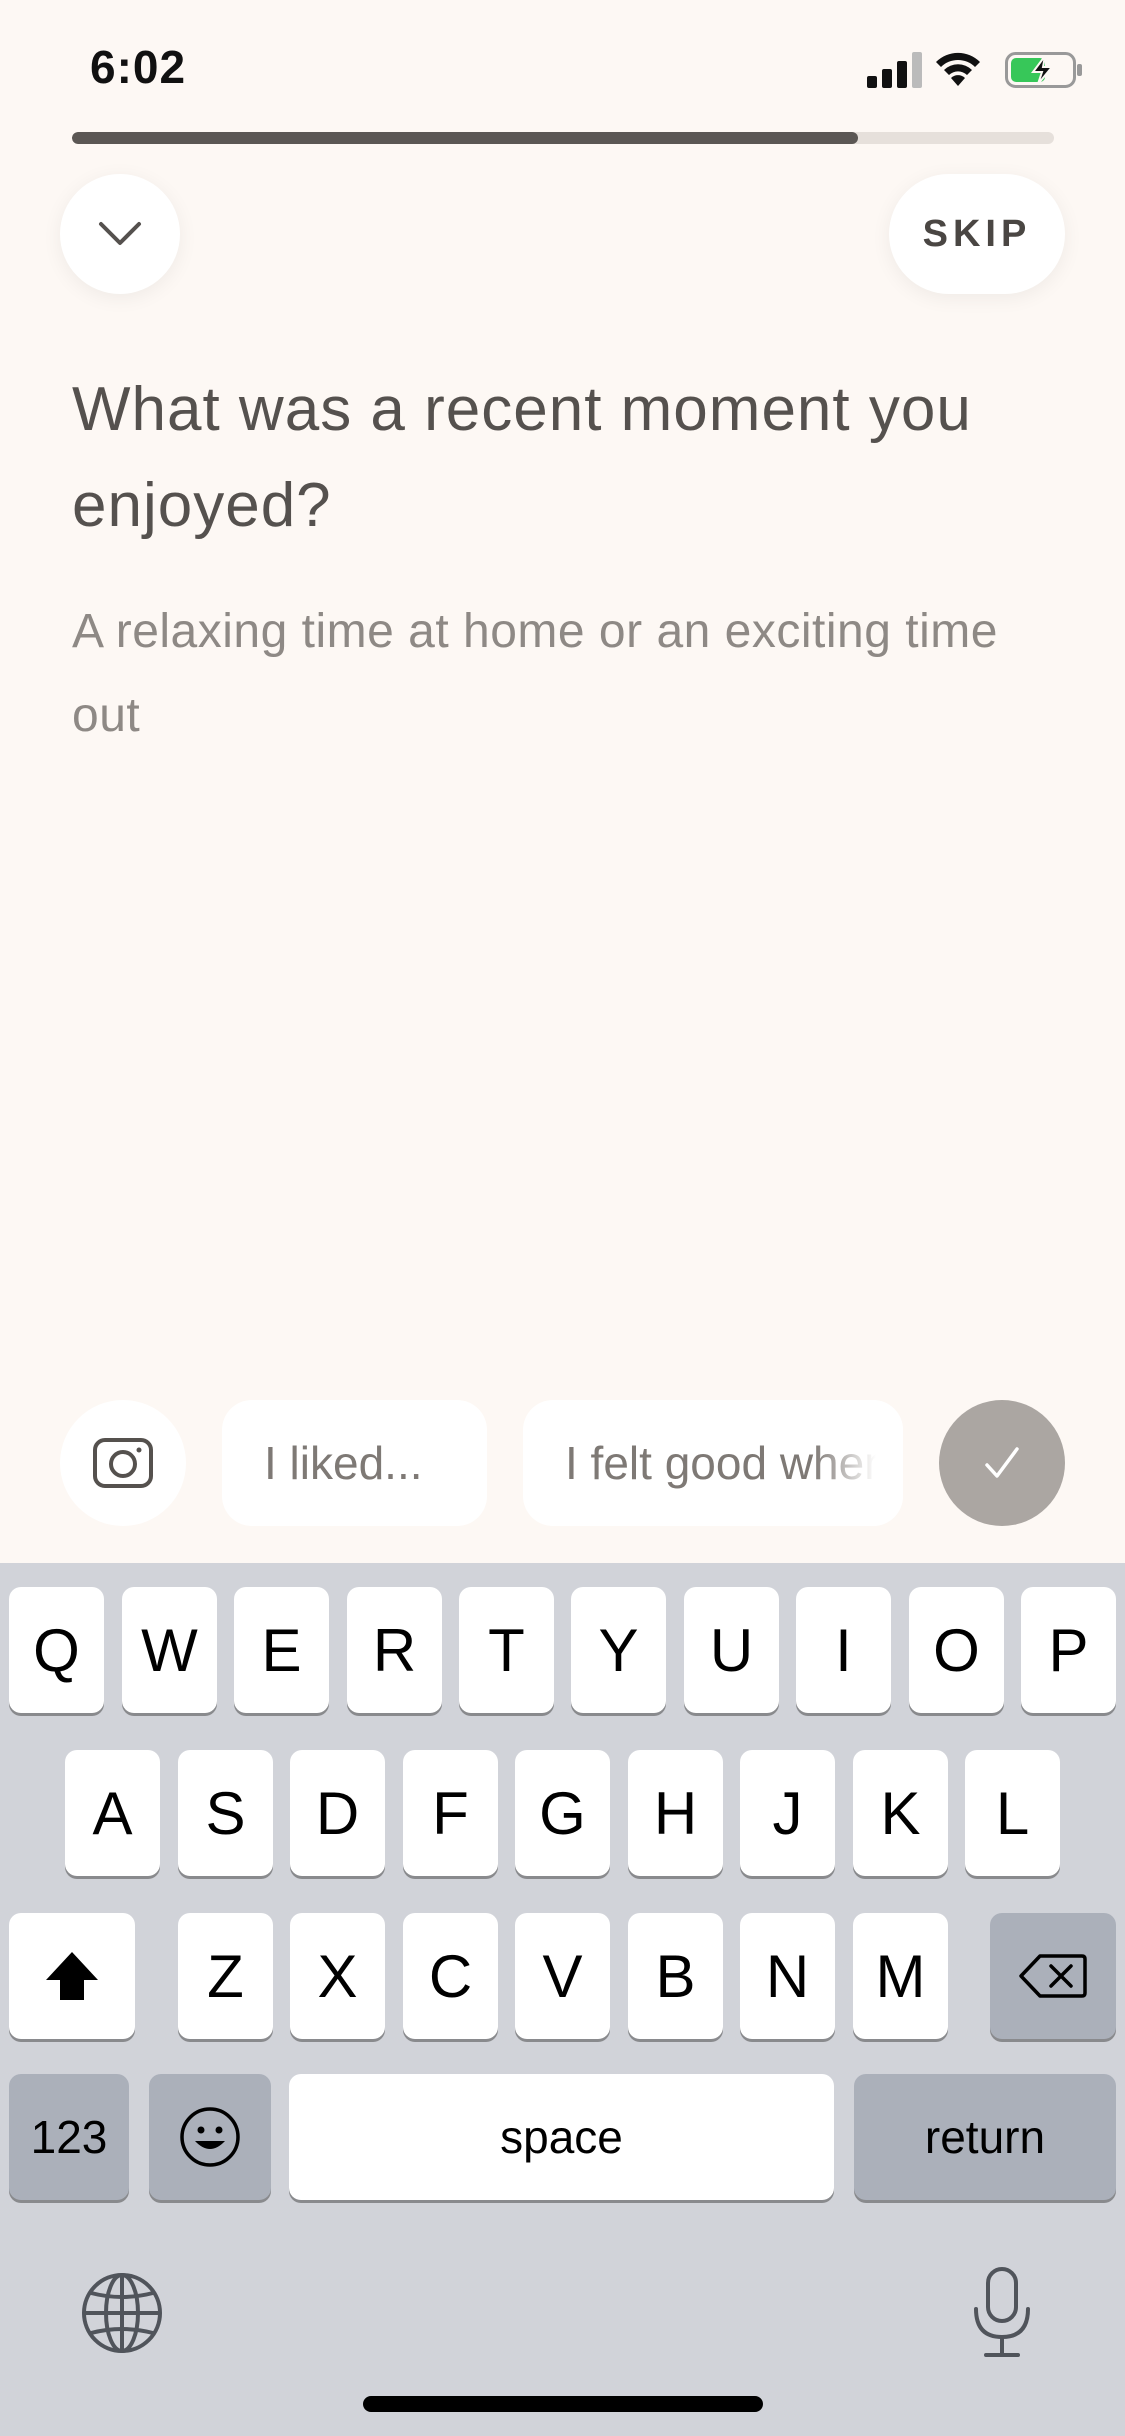 This screenshot has height=2436, width=1125. I want to click on key-c: C, so click(450, 1976).